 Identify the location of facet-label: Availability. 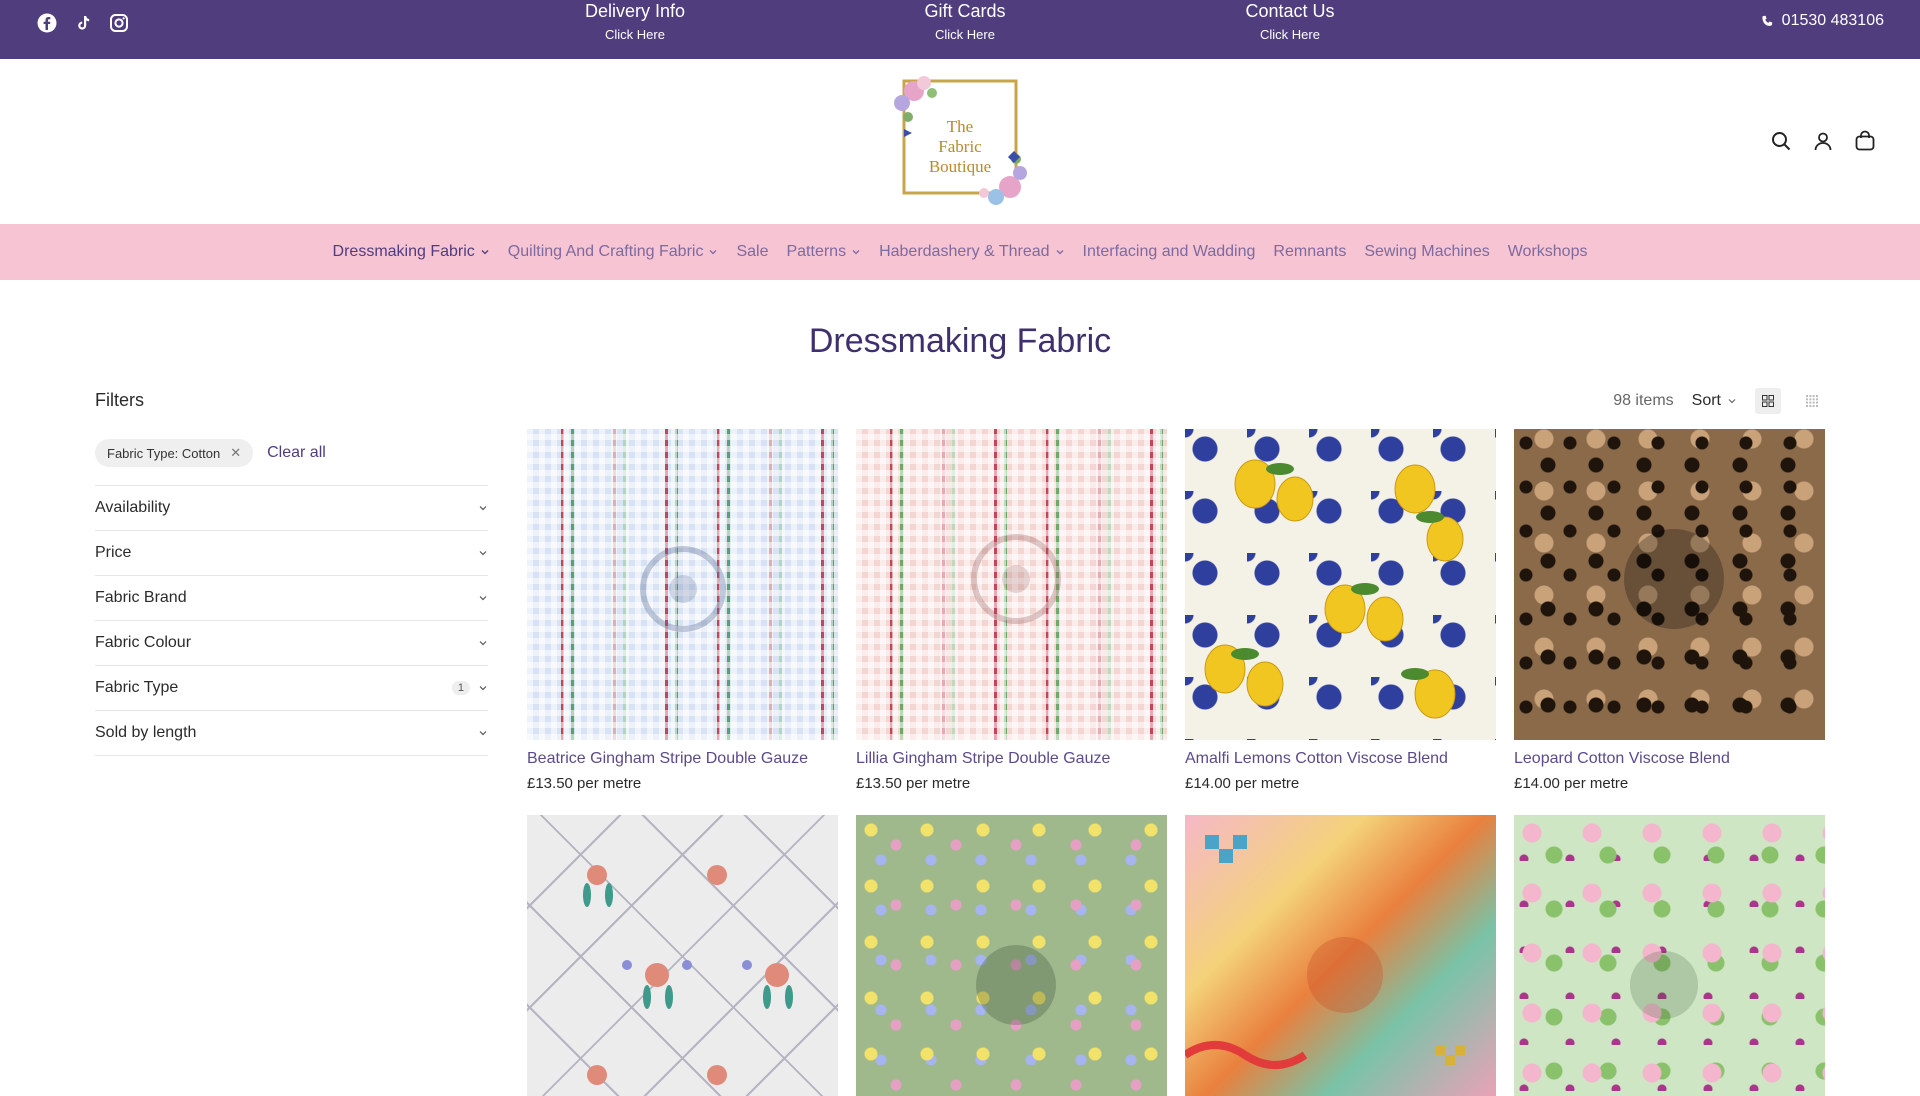
(133, 507).